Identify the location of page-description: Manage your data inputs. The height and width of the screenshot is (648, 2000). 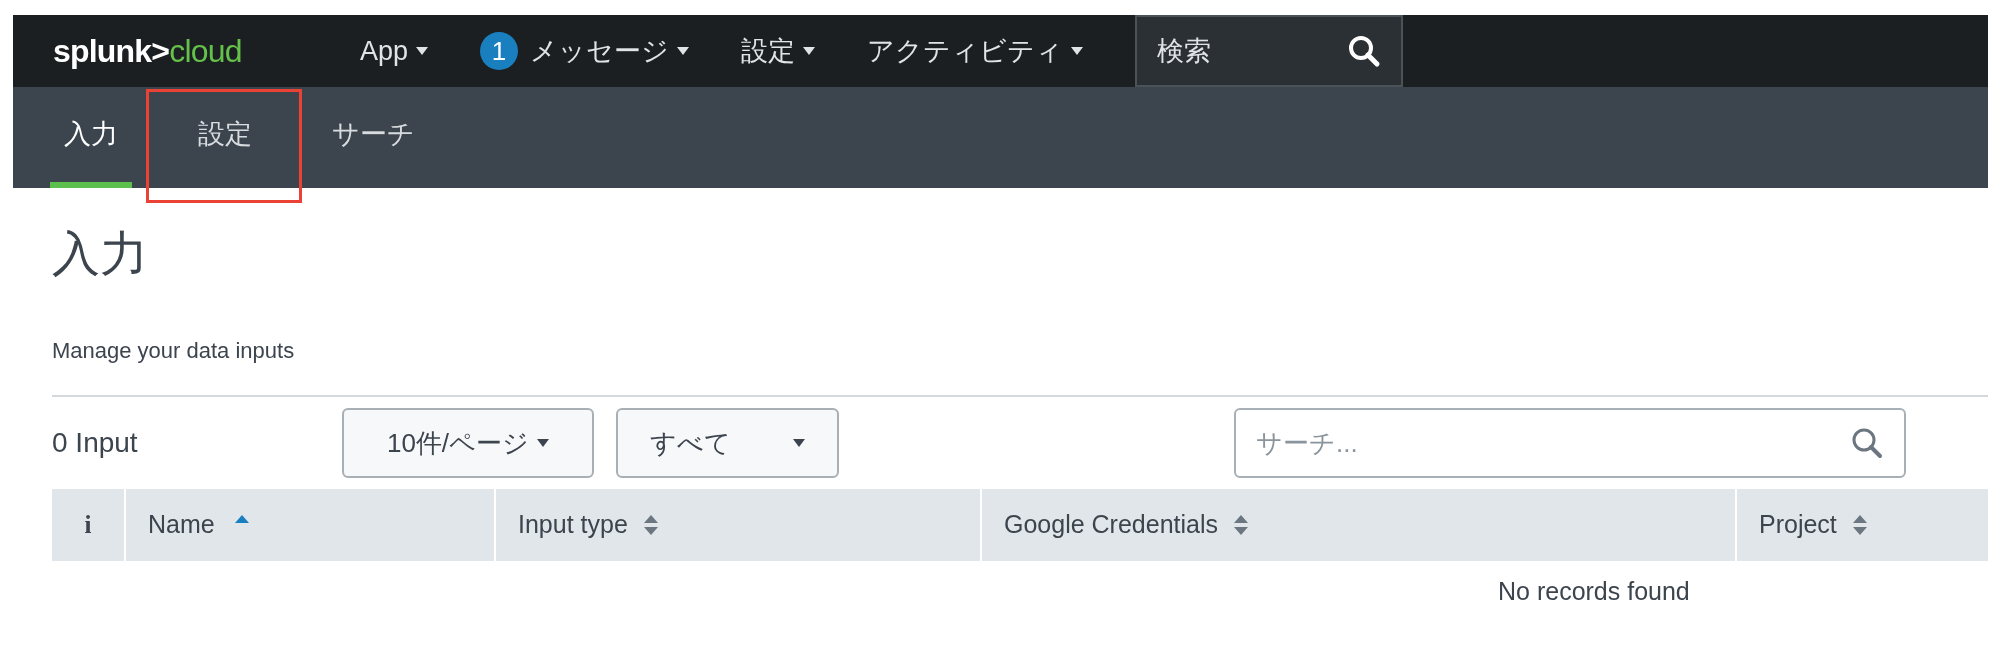
(174, 351).